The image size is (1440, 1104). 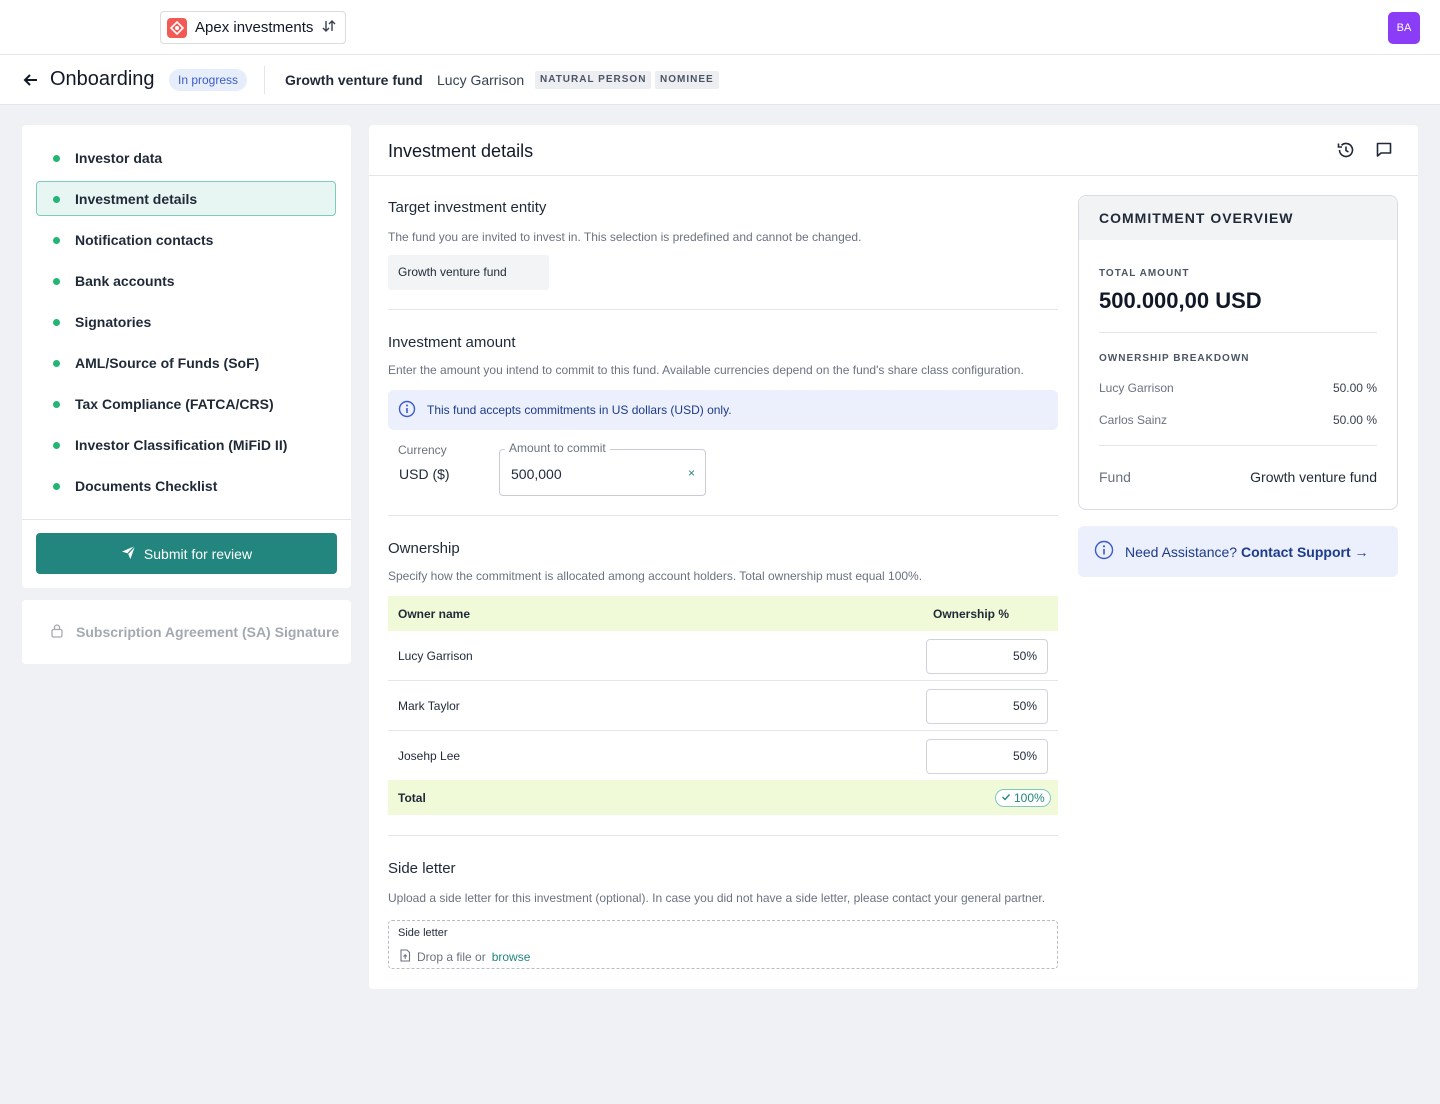 What do you see at coordinates (181, 444) in the screenshot?
I see `nav-item-label: Investor Classification (MiFiD II)` at bounding box center [181, 444].